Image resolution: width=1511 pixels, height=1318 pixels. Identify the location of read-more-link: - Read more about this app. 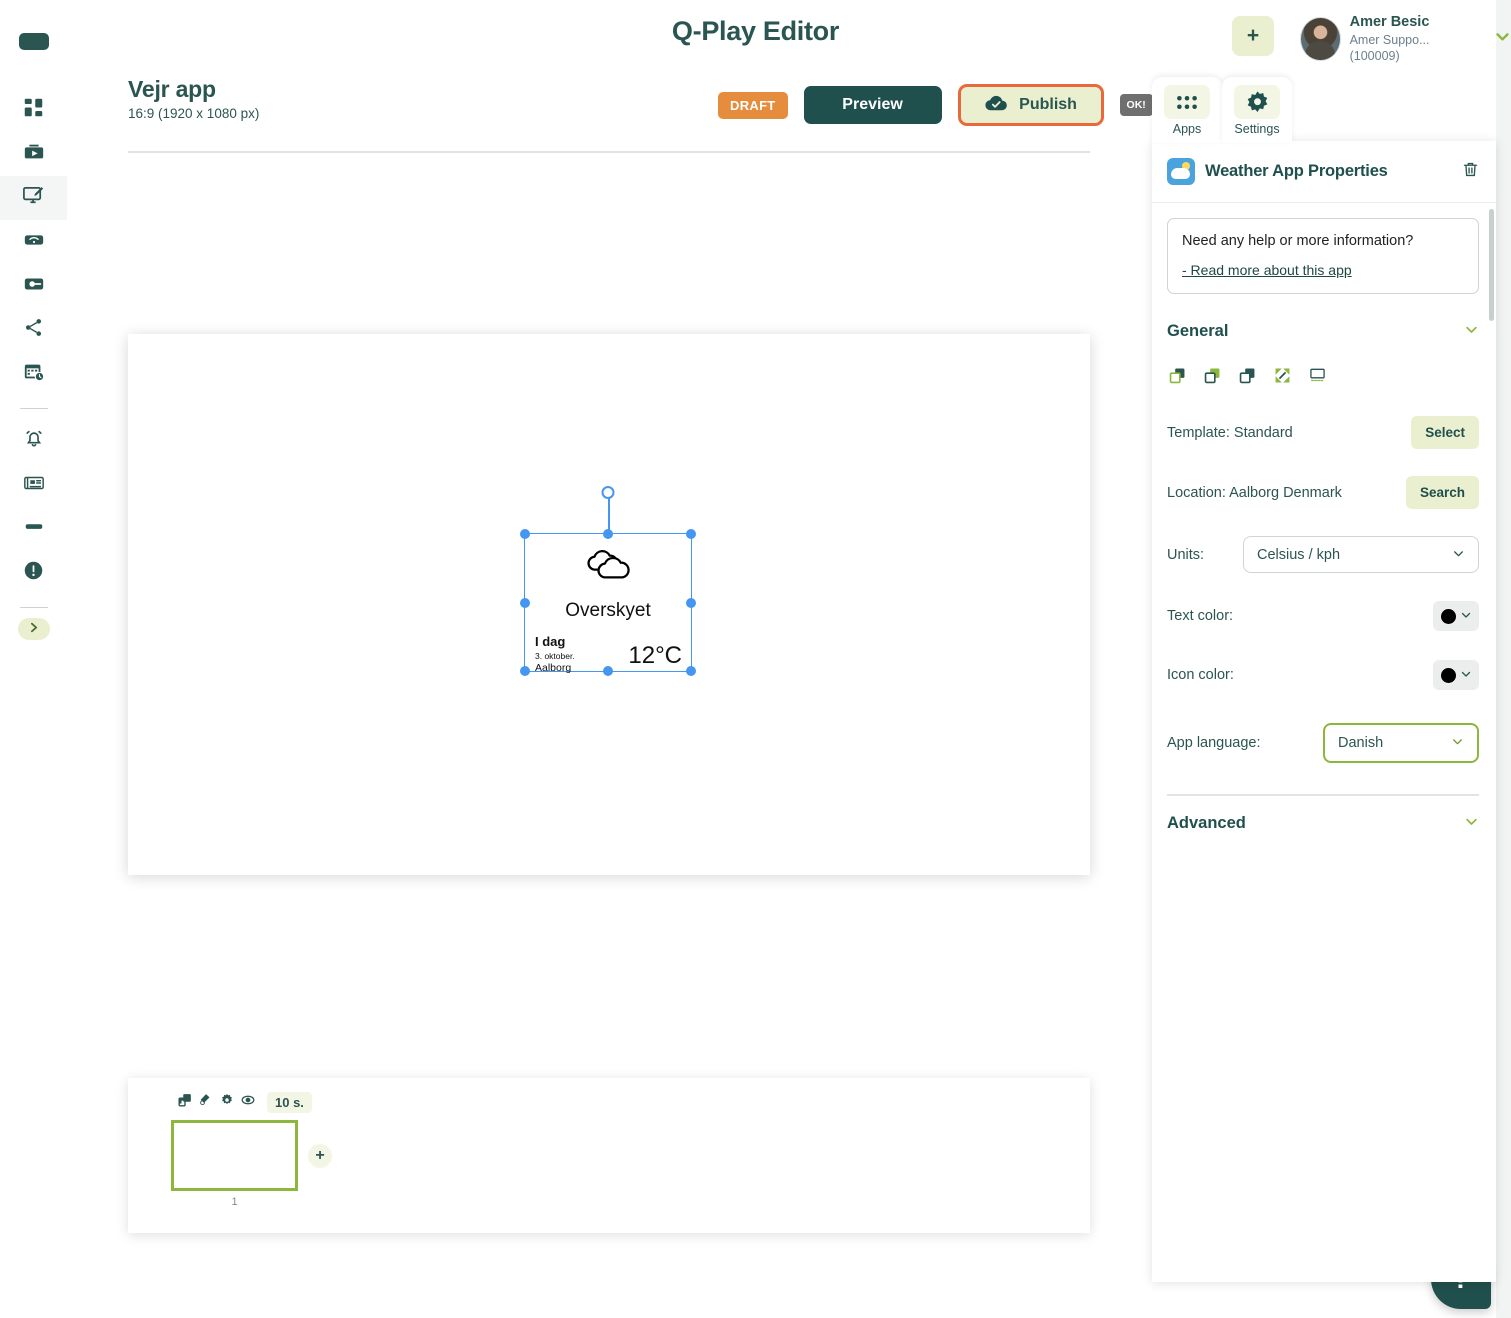
(1267, 270).